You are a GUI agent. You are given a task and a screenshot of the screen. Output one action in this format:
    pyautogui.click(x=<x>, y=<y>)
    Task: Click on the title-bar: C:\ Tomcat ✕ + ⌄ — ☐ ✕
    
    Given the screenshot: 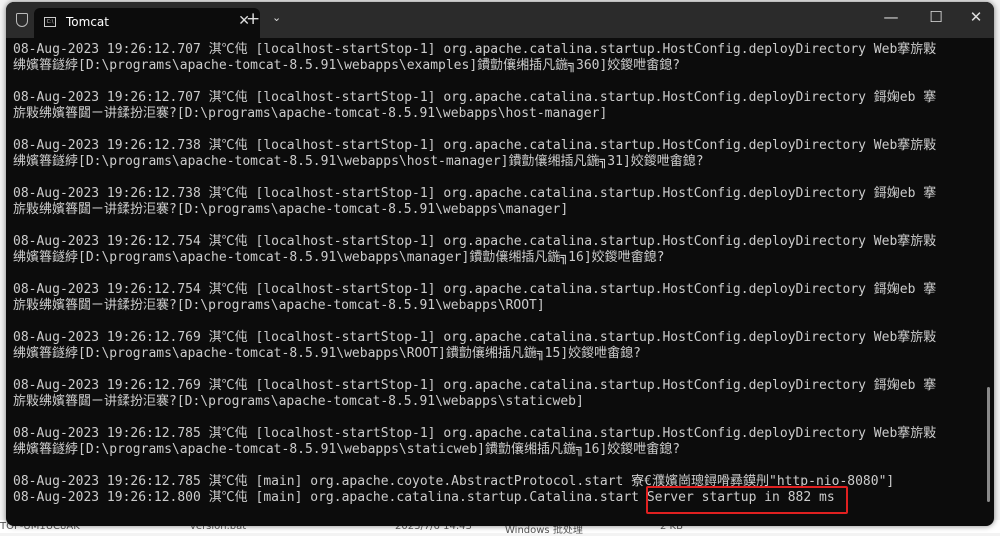 What is the action you would take?
    pyautogui.click(x=500, y=20)
    